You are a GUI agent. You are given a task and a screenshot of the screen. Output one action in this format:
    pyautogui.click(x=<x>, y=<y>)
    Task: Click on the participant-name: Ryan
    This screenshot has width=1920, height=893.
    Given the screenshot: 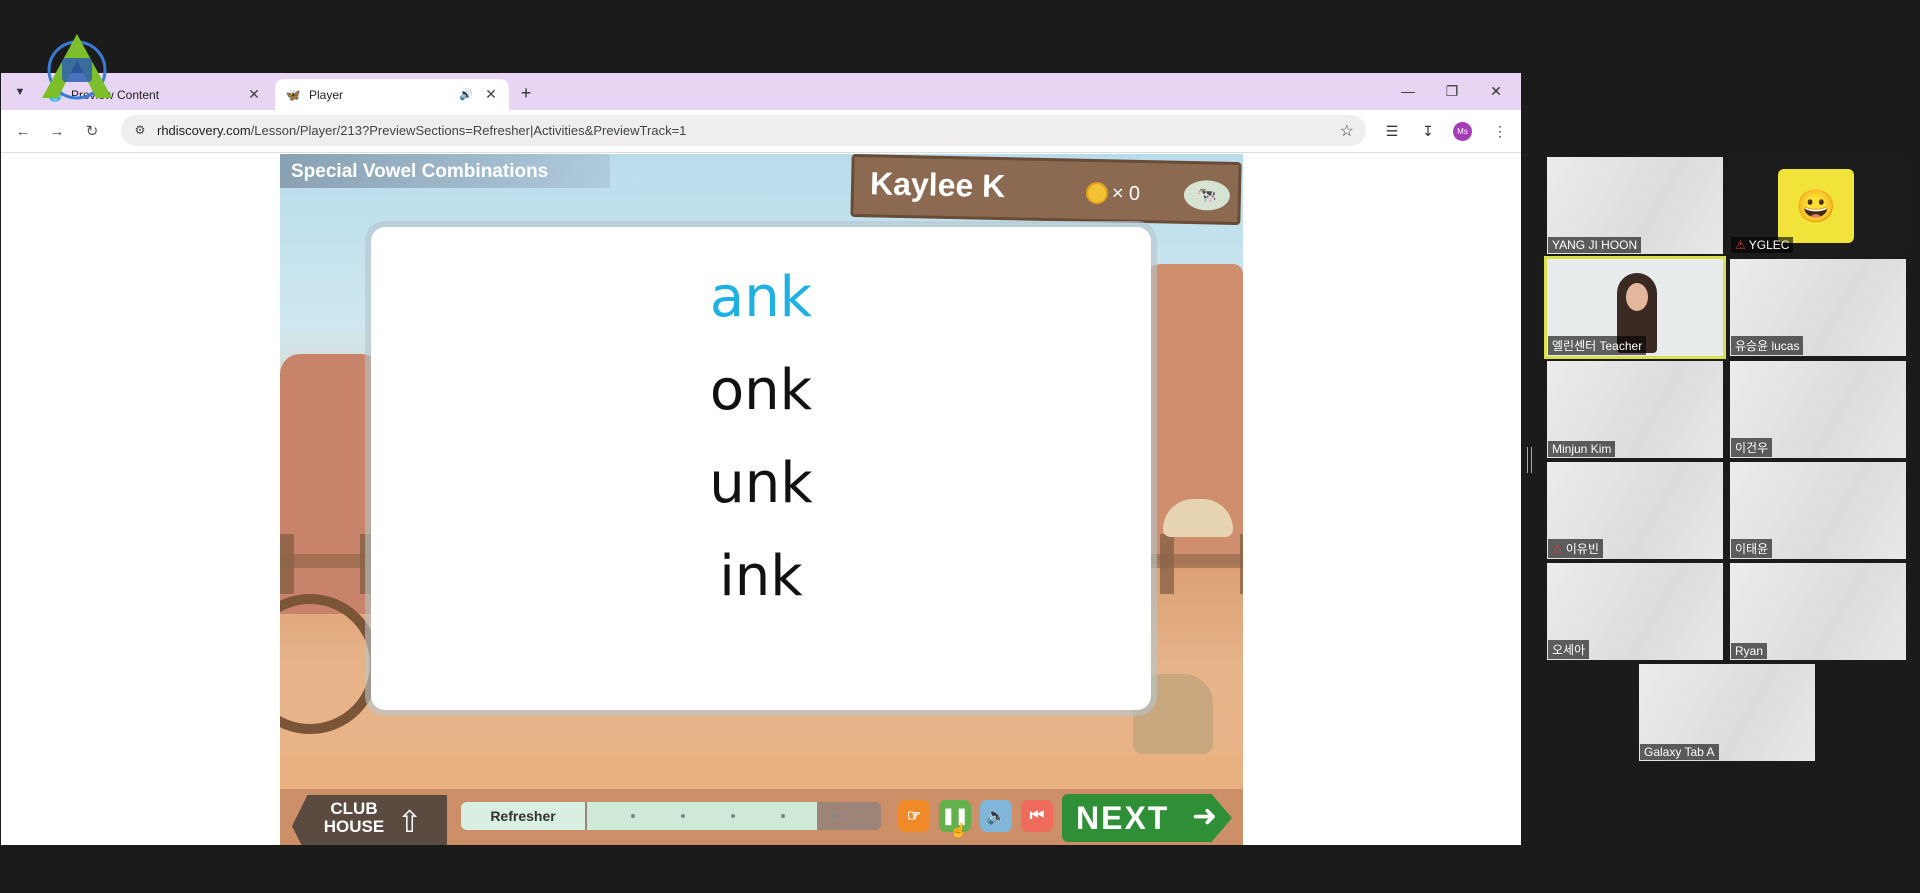 What is the action you would take?
    pyautogui.click(x=1749, y=651)
    